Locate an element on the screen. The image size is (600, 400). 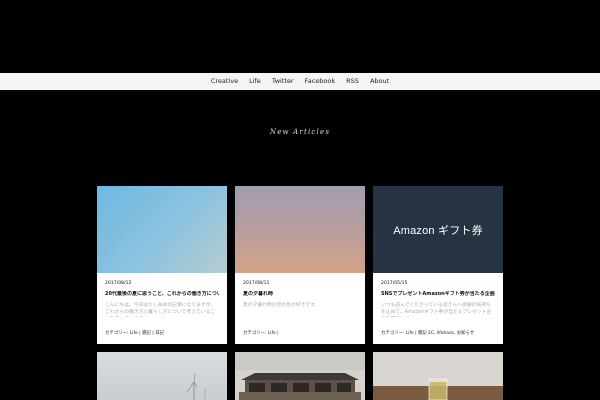
article-meta: カテゴリー: Life | 雑記 EC, lifehack, お知らせ is located at coordinates (427, 333).